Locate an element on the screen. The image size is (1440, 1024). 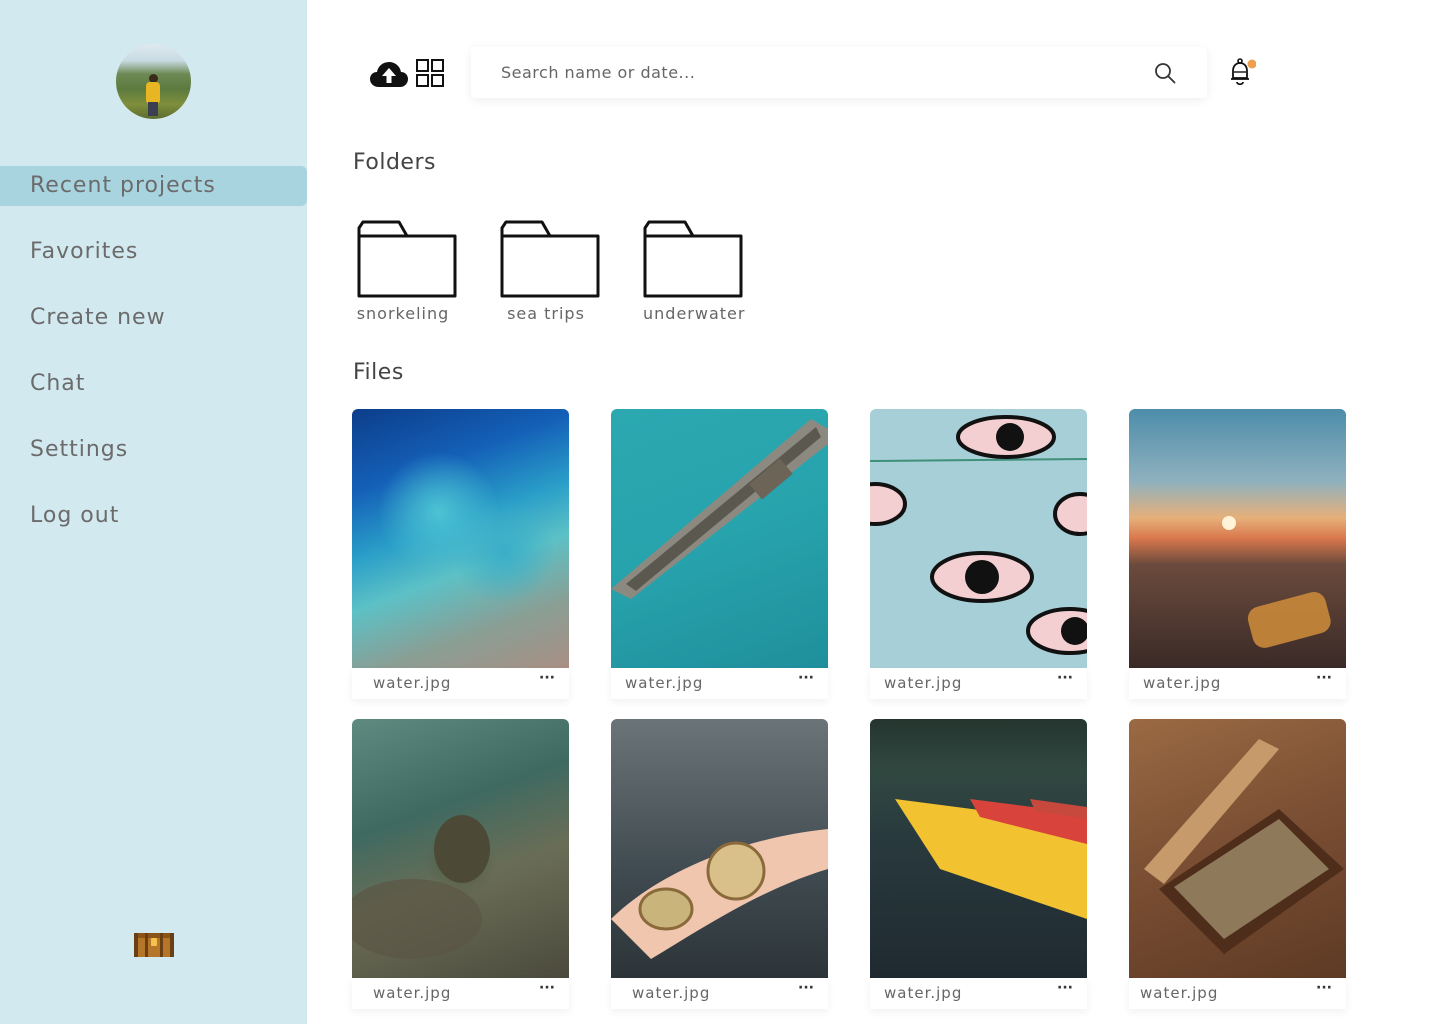
avatar is located at coordinates (153, 81).